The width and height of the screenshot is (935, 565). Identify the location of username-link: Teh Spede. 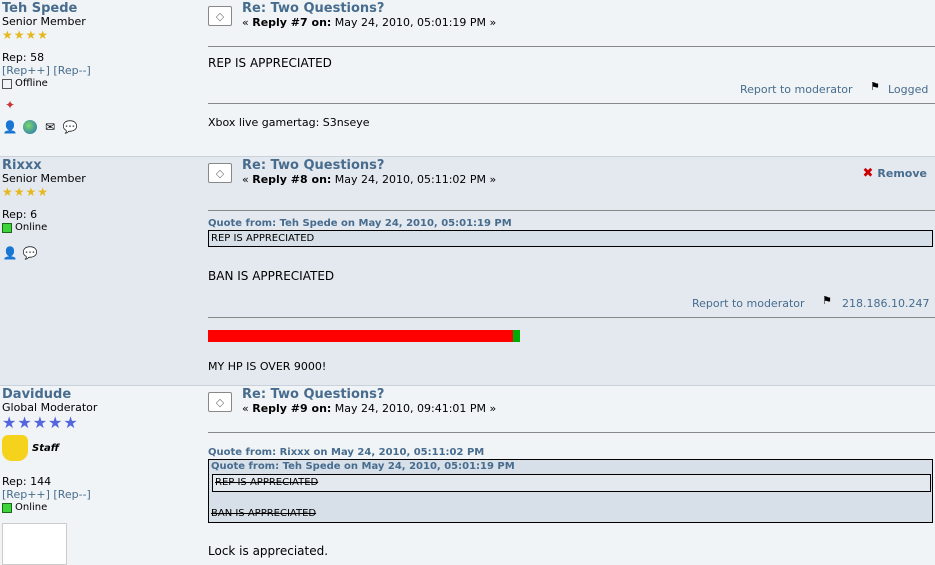
(97, 9).